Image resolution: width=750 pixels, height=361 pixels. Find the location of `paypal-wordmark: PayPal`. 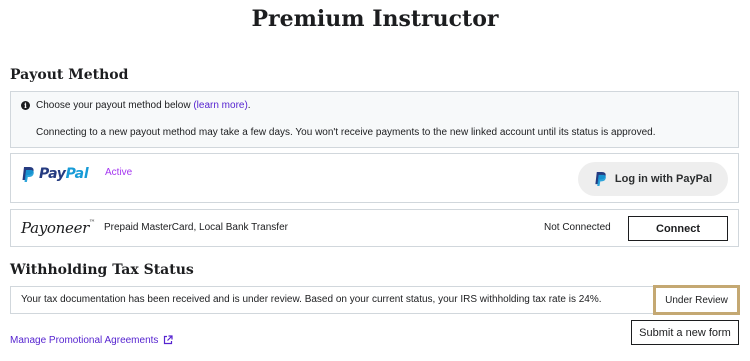

paypal-wordmark: PayPal is located at coordinates (64, 174).